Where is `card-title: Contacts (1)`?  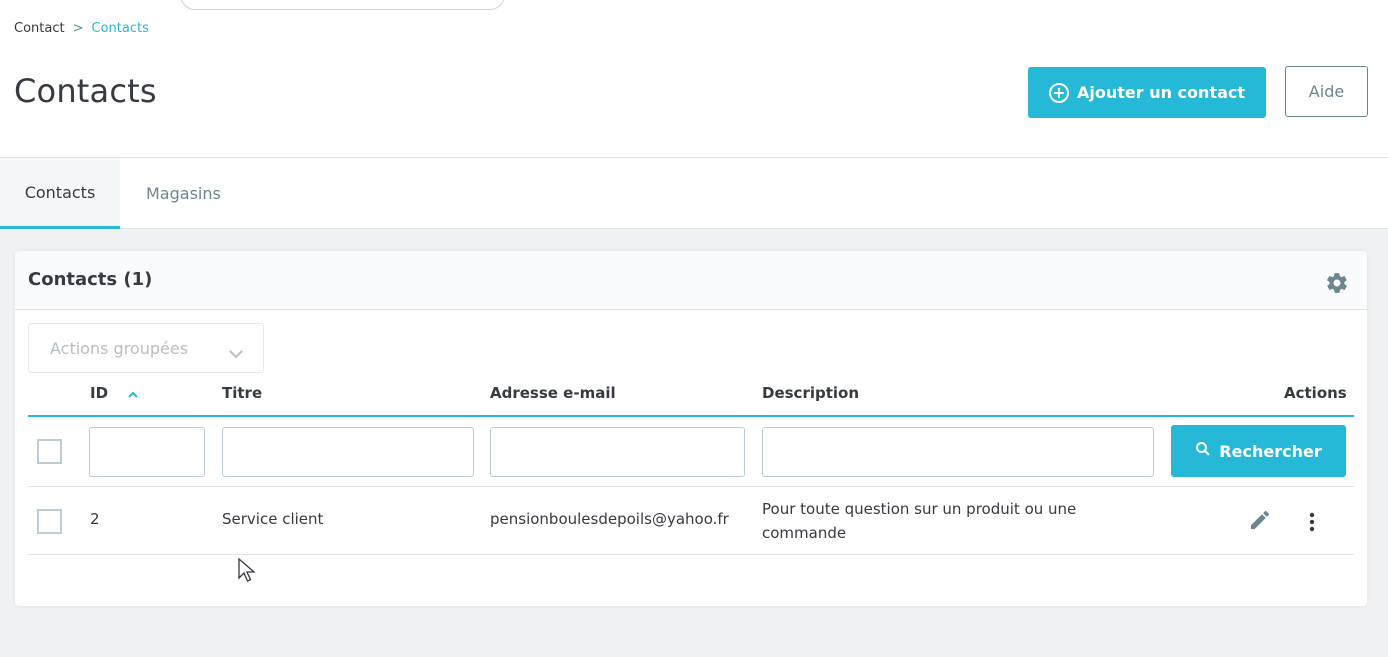 card-title: Contacts (1) is located at coordinates (90, 279).